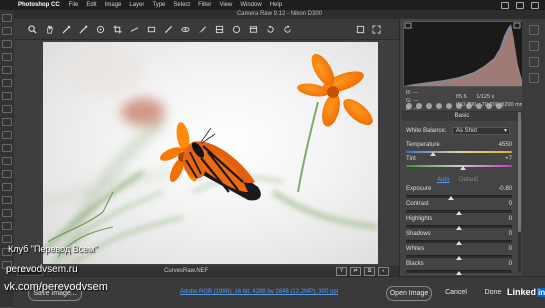 This screenshot has width=545, height=308. I want to click on exposure-slider, so click(459, 196).